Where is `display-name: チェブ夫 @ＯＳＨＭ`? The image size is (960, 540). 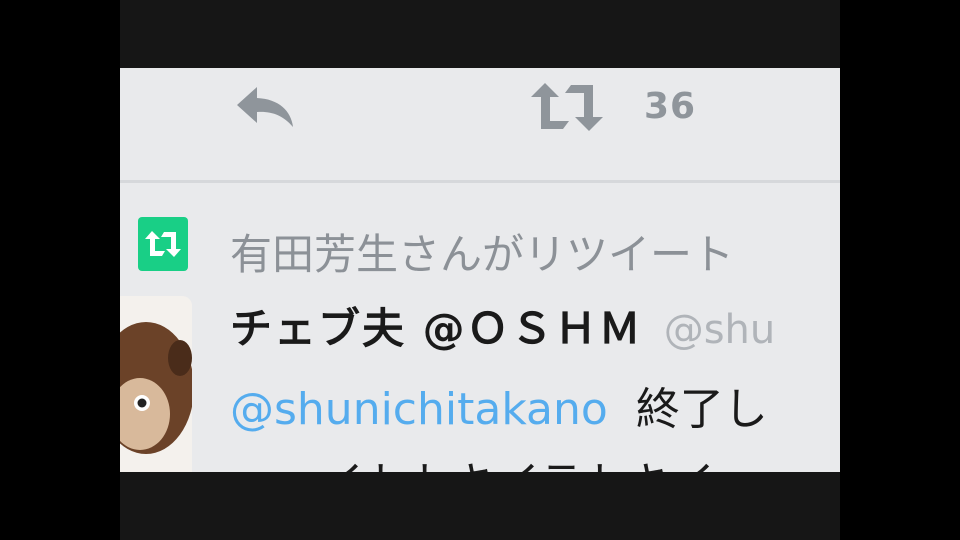
display-name: チェブ夫 @ＯＳＨＭ is located at coordinates (436, 328).